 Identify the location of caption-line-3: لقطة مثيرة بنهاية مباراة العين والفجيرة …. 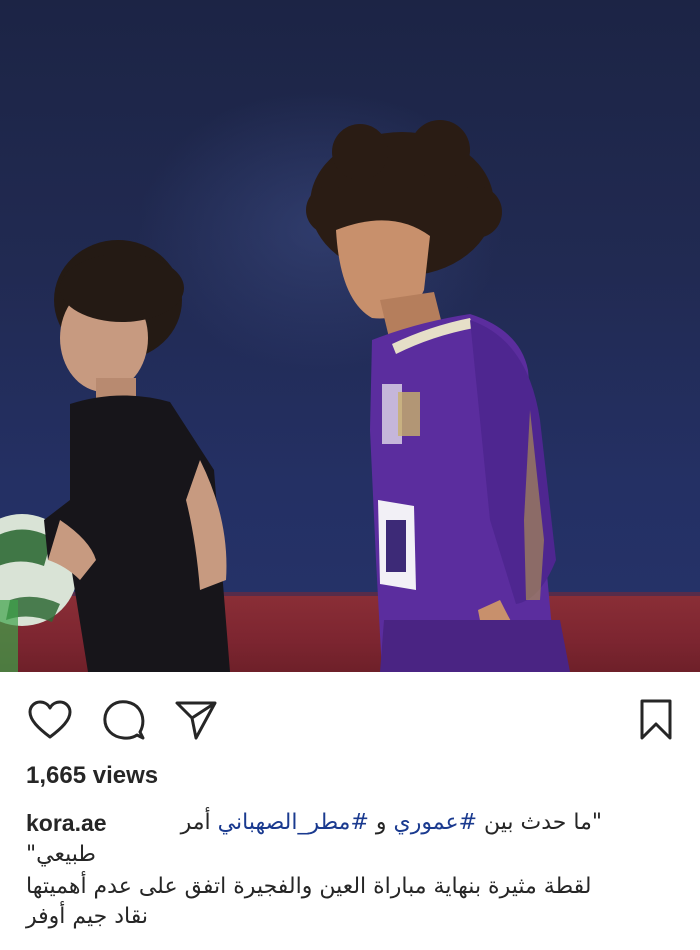
(351, 887).